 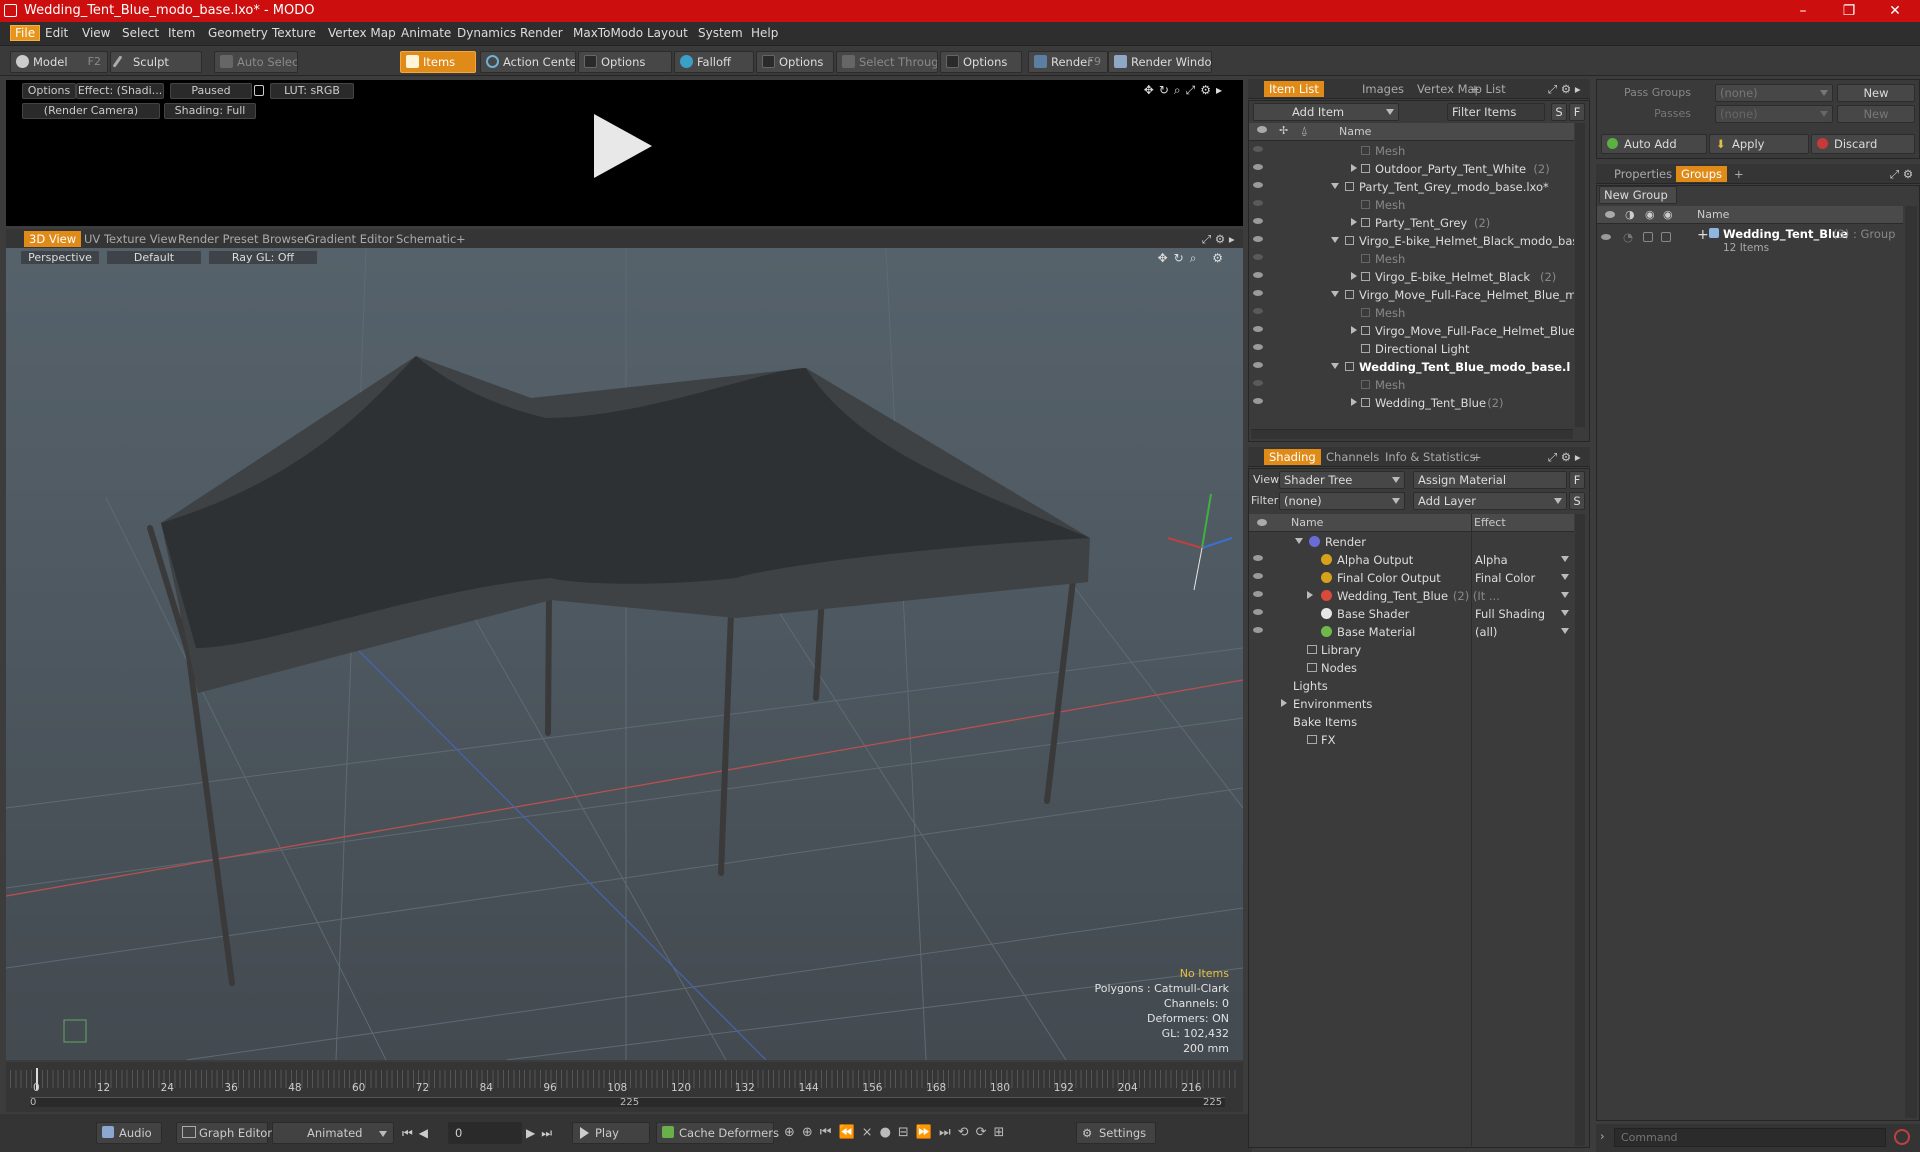 I want to click on shader-row: Environments, so click(x=1411, y=704).